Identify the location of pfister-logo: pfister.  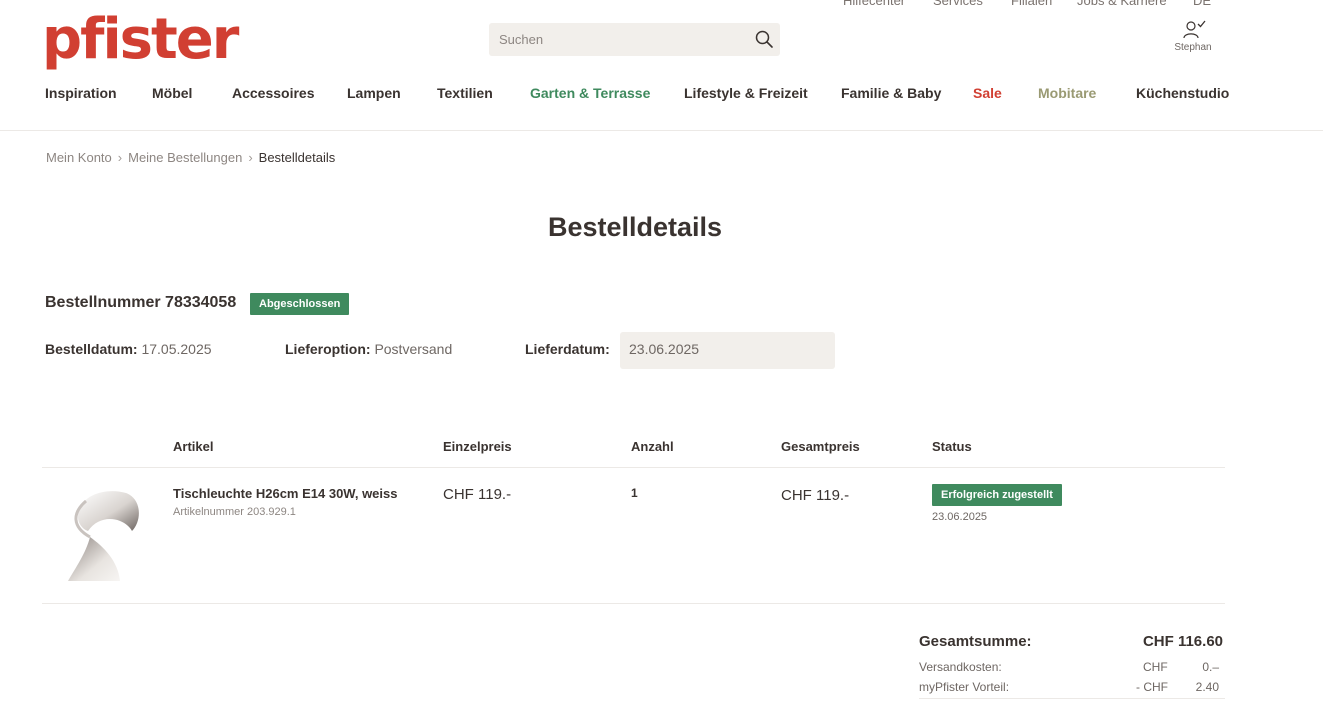
(140, 40).